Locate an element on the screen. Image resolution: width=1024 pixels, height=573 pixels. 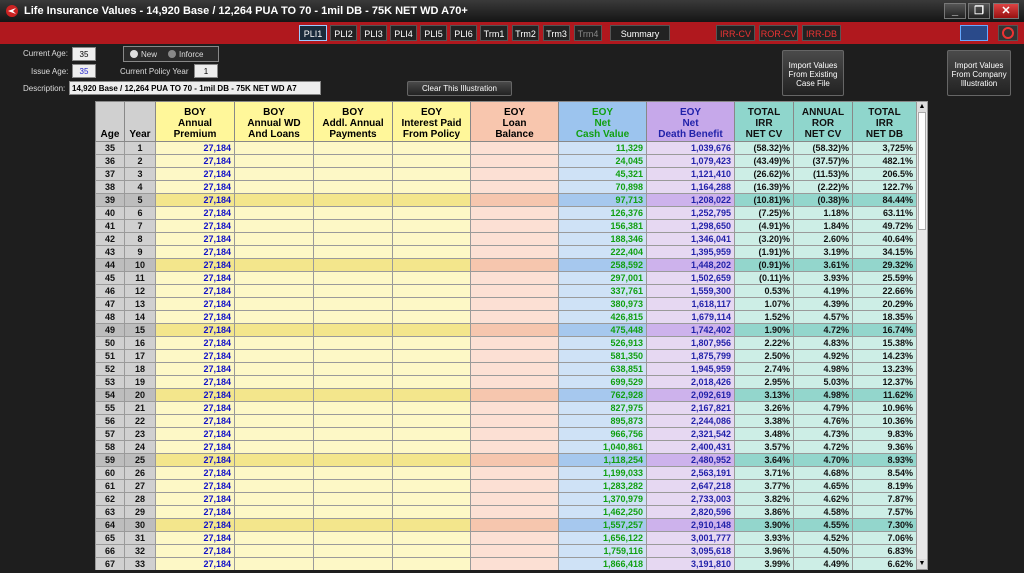
tab-trm2: Trm2 is located at coordinates (525, 33).